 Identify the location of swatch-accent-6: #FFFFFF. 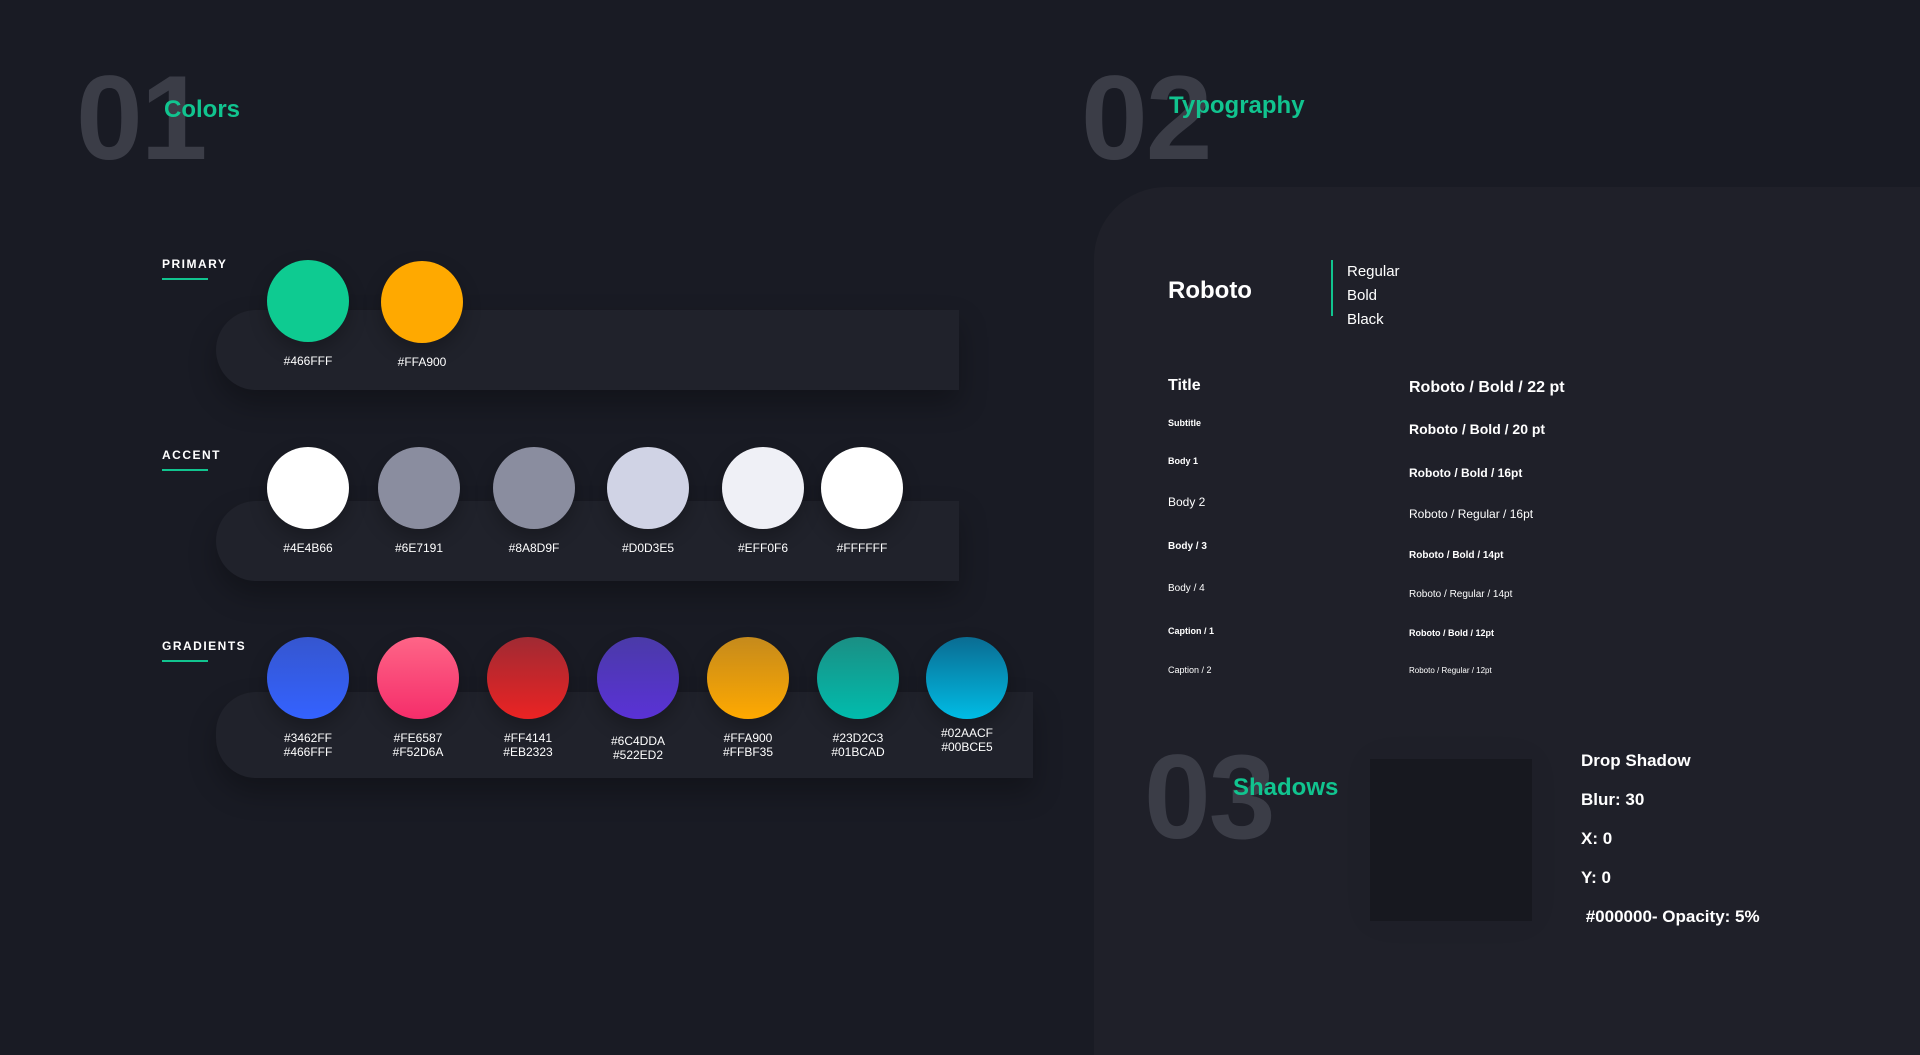
(862, 501).